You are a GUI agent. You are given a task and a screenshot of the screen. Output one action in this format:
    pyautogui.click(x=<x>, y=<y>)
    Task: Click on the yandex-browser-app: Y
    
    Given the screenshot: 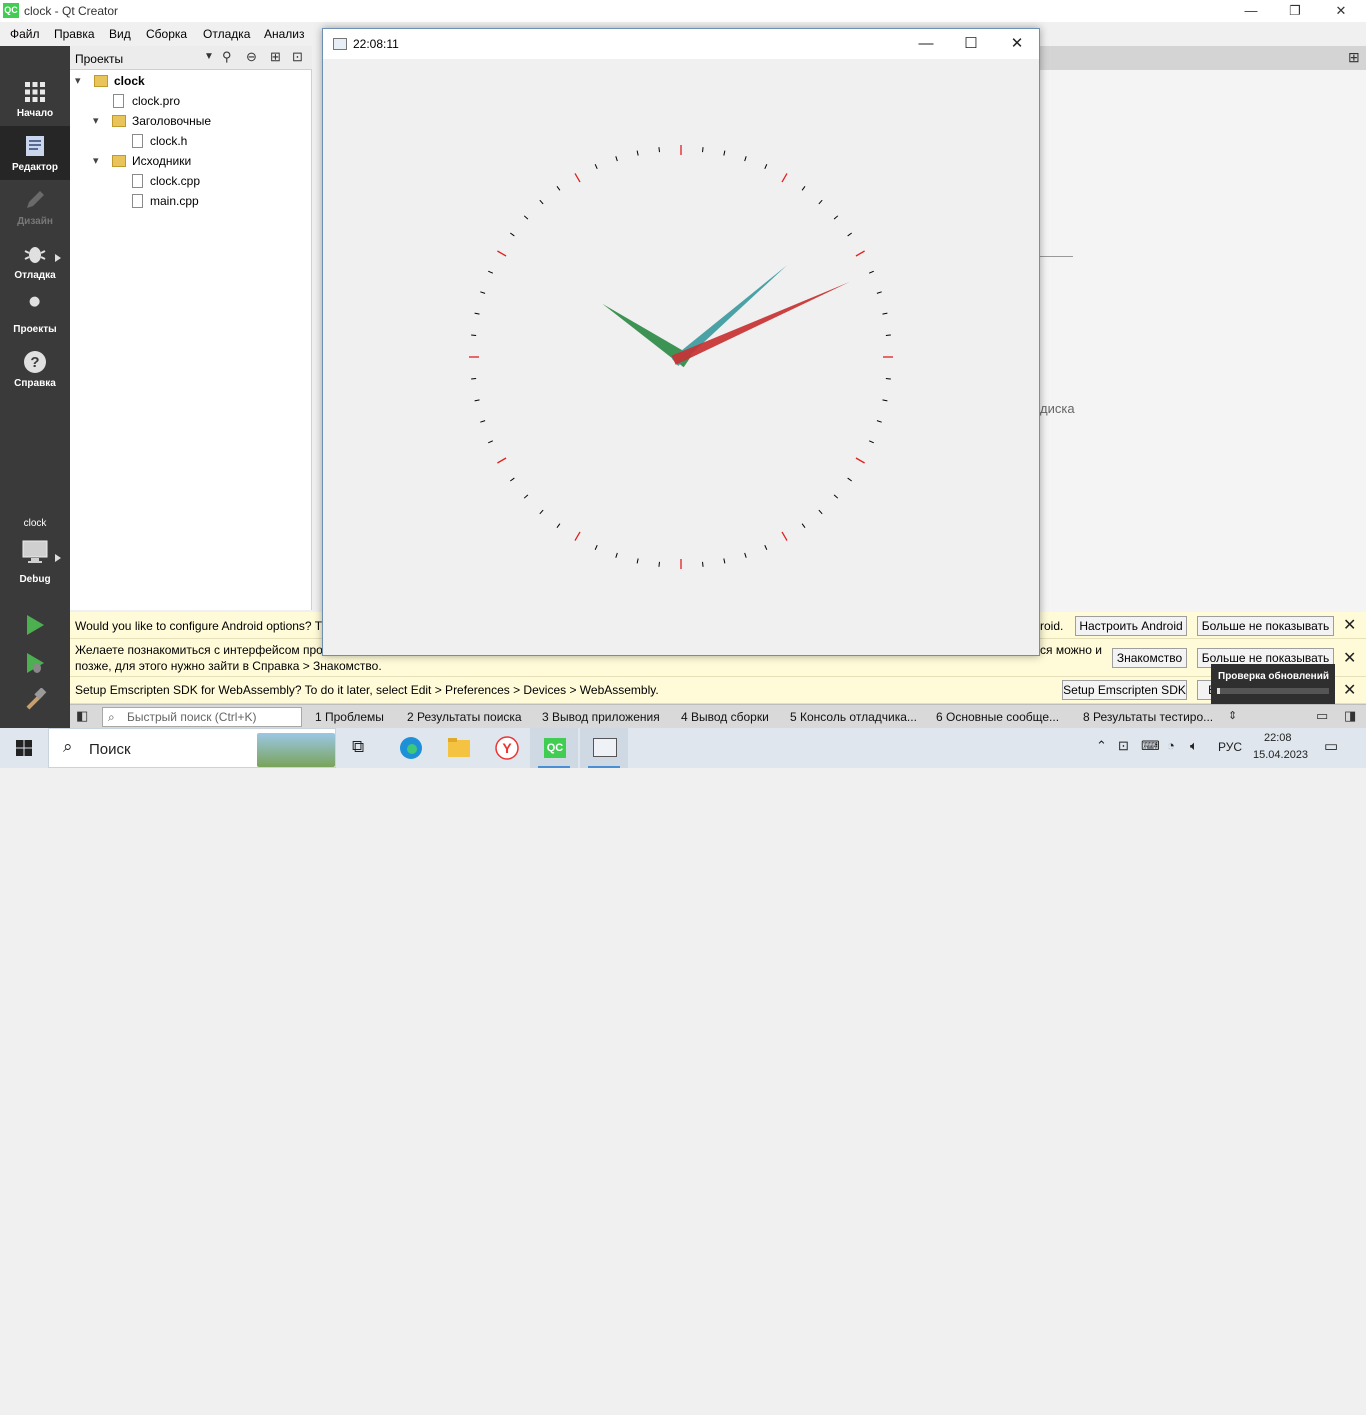 What is the action you would take?
    pyautogui.click(x=506, y=748)
    